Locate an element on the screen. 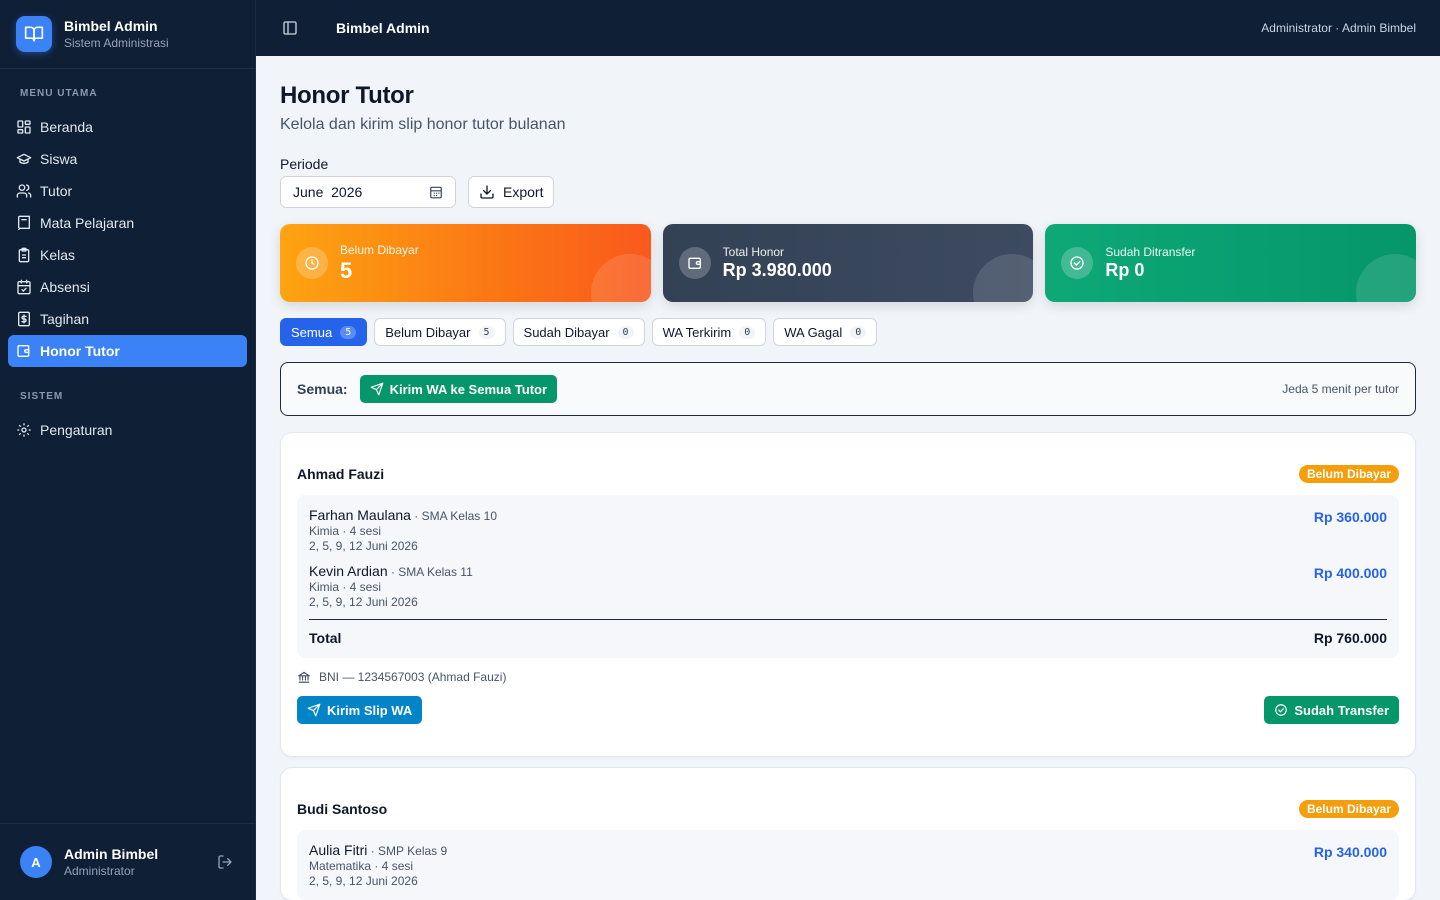 The width and height of the screenshot is (1440, 900). filter-tab-wa-terkirim: WA Terkirim 0 is located at coordinates (709, 332).